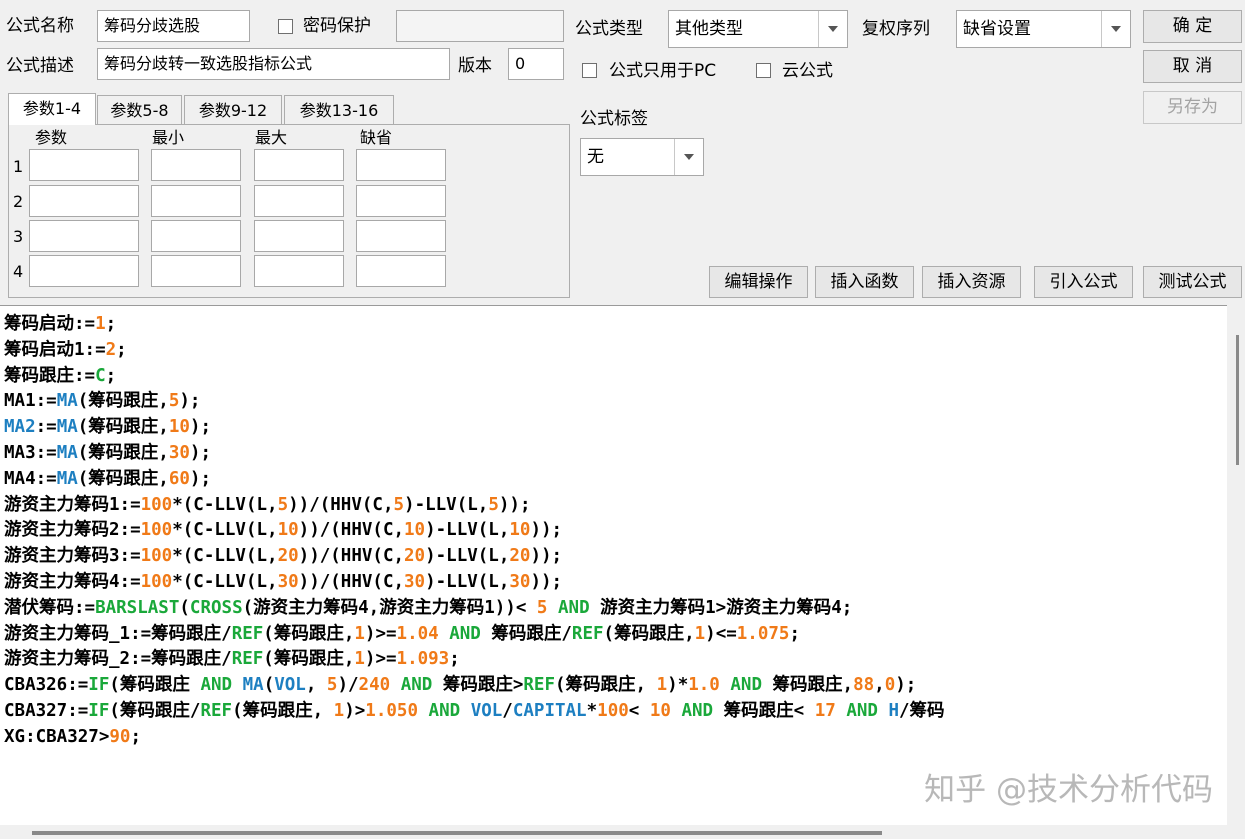 This screenshot has height=839, width=1245. Describe the element at coordinates (808, 685) in the screenshot. I see `code-token: 筹码跟庄,` at that location.